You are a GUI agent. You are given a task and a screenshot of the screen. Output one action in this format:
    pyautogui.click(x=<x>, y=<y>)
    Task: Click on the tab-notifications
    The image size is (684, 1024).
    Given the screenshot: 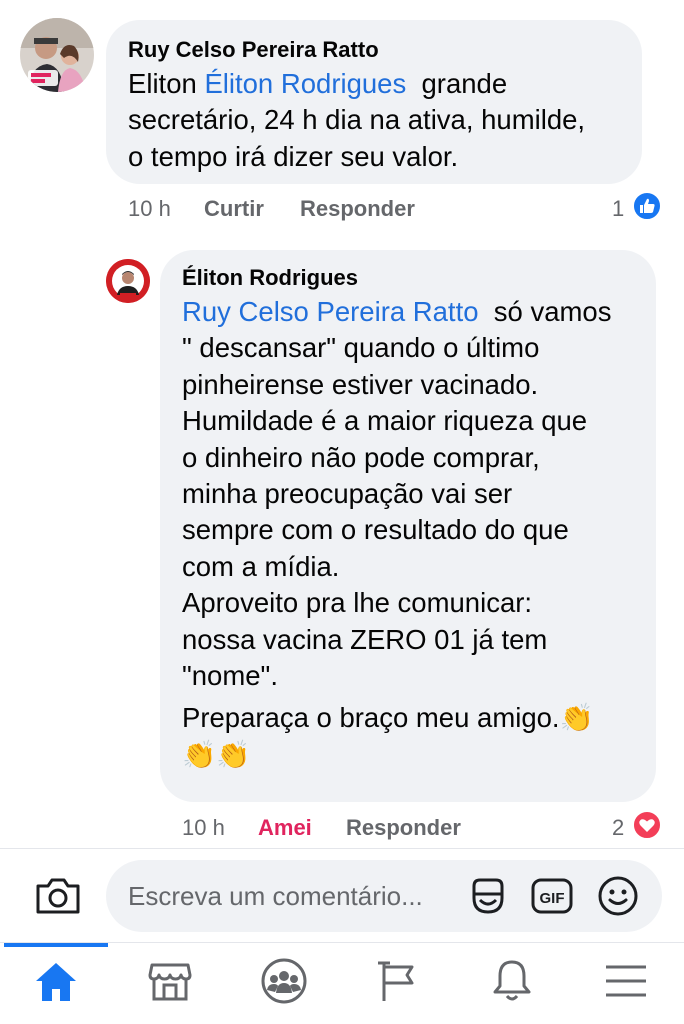 What is the action you would take?
    pyautogui.click(x=512, y=983)
    